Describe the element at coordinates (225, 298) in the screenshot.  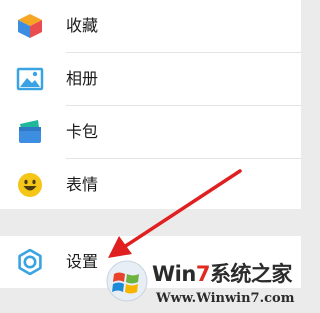
I see `watermark-url: Www.Winwin7.com` at that location.